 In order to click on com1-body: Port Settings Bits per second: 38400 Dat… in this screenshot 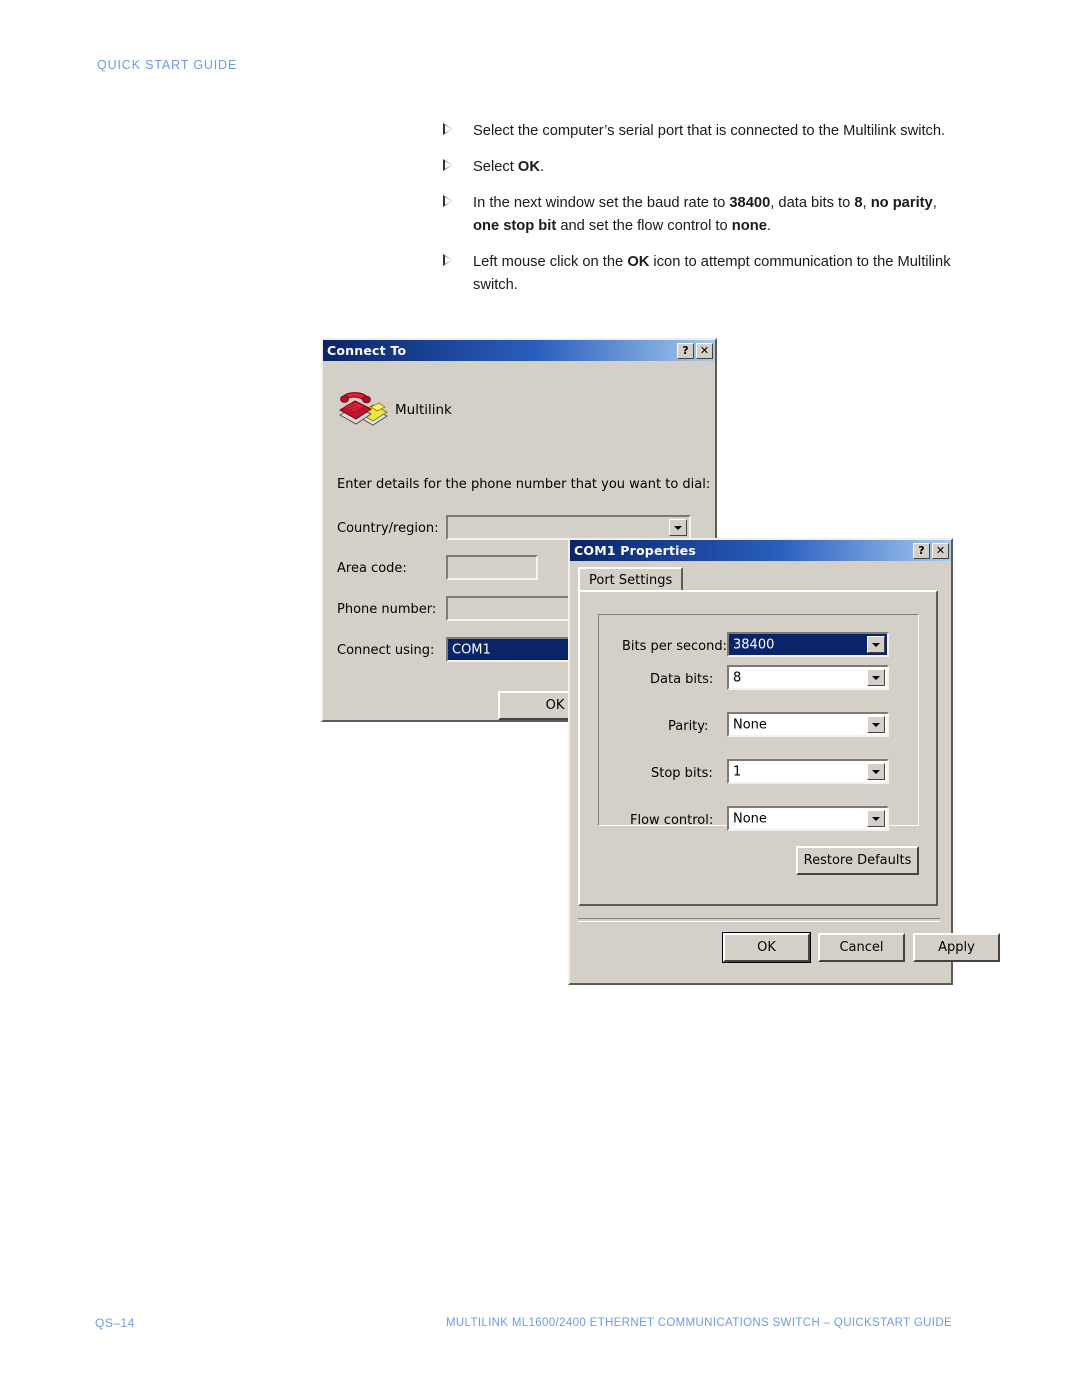, I will do `click(785, 772)`.